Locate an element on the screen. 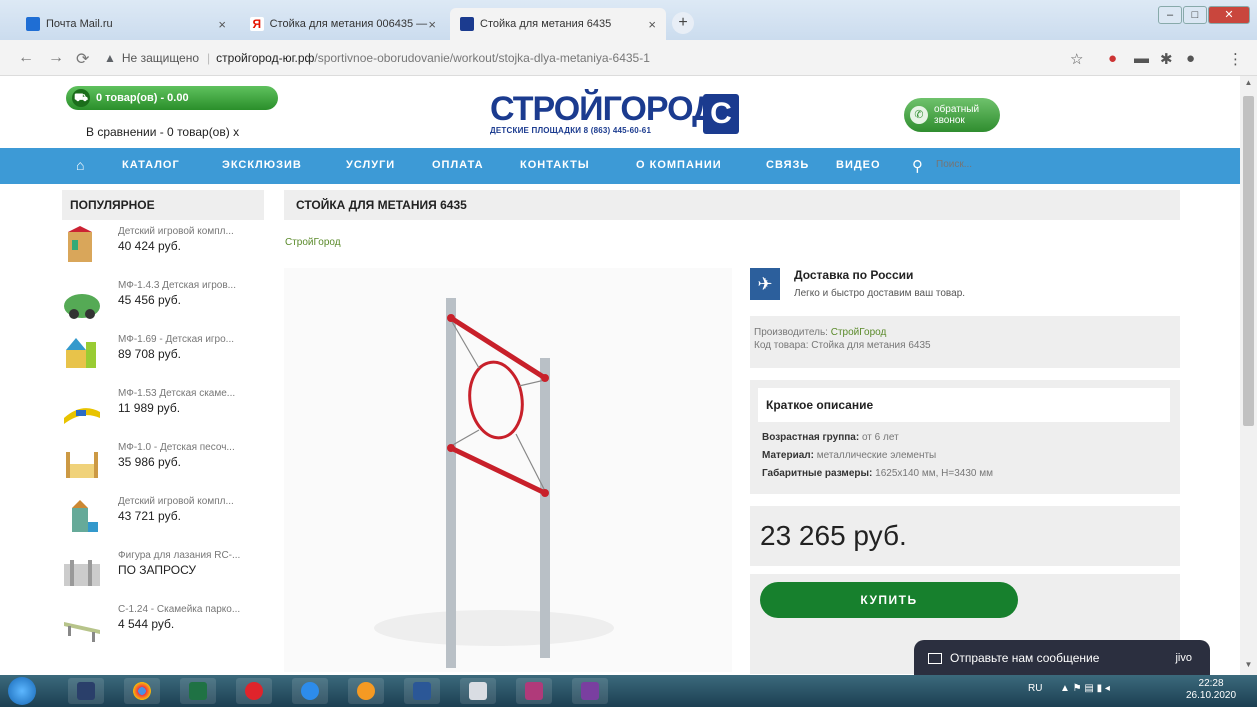 This screenshot has width=1257, height=707. taskbar-app-calculator is located at coordinates (478, 691).